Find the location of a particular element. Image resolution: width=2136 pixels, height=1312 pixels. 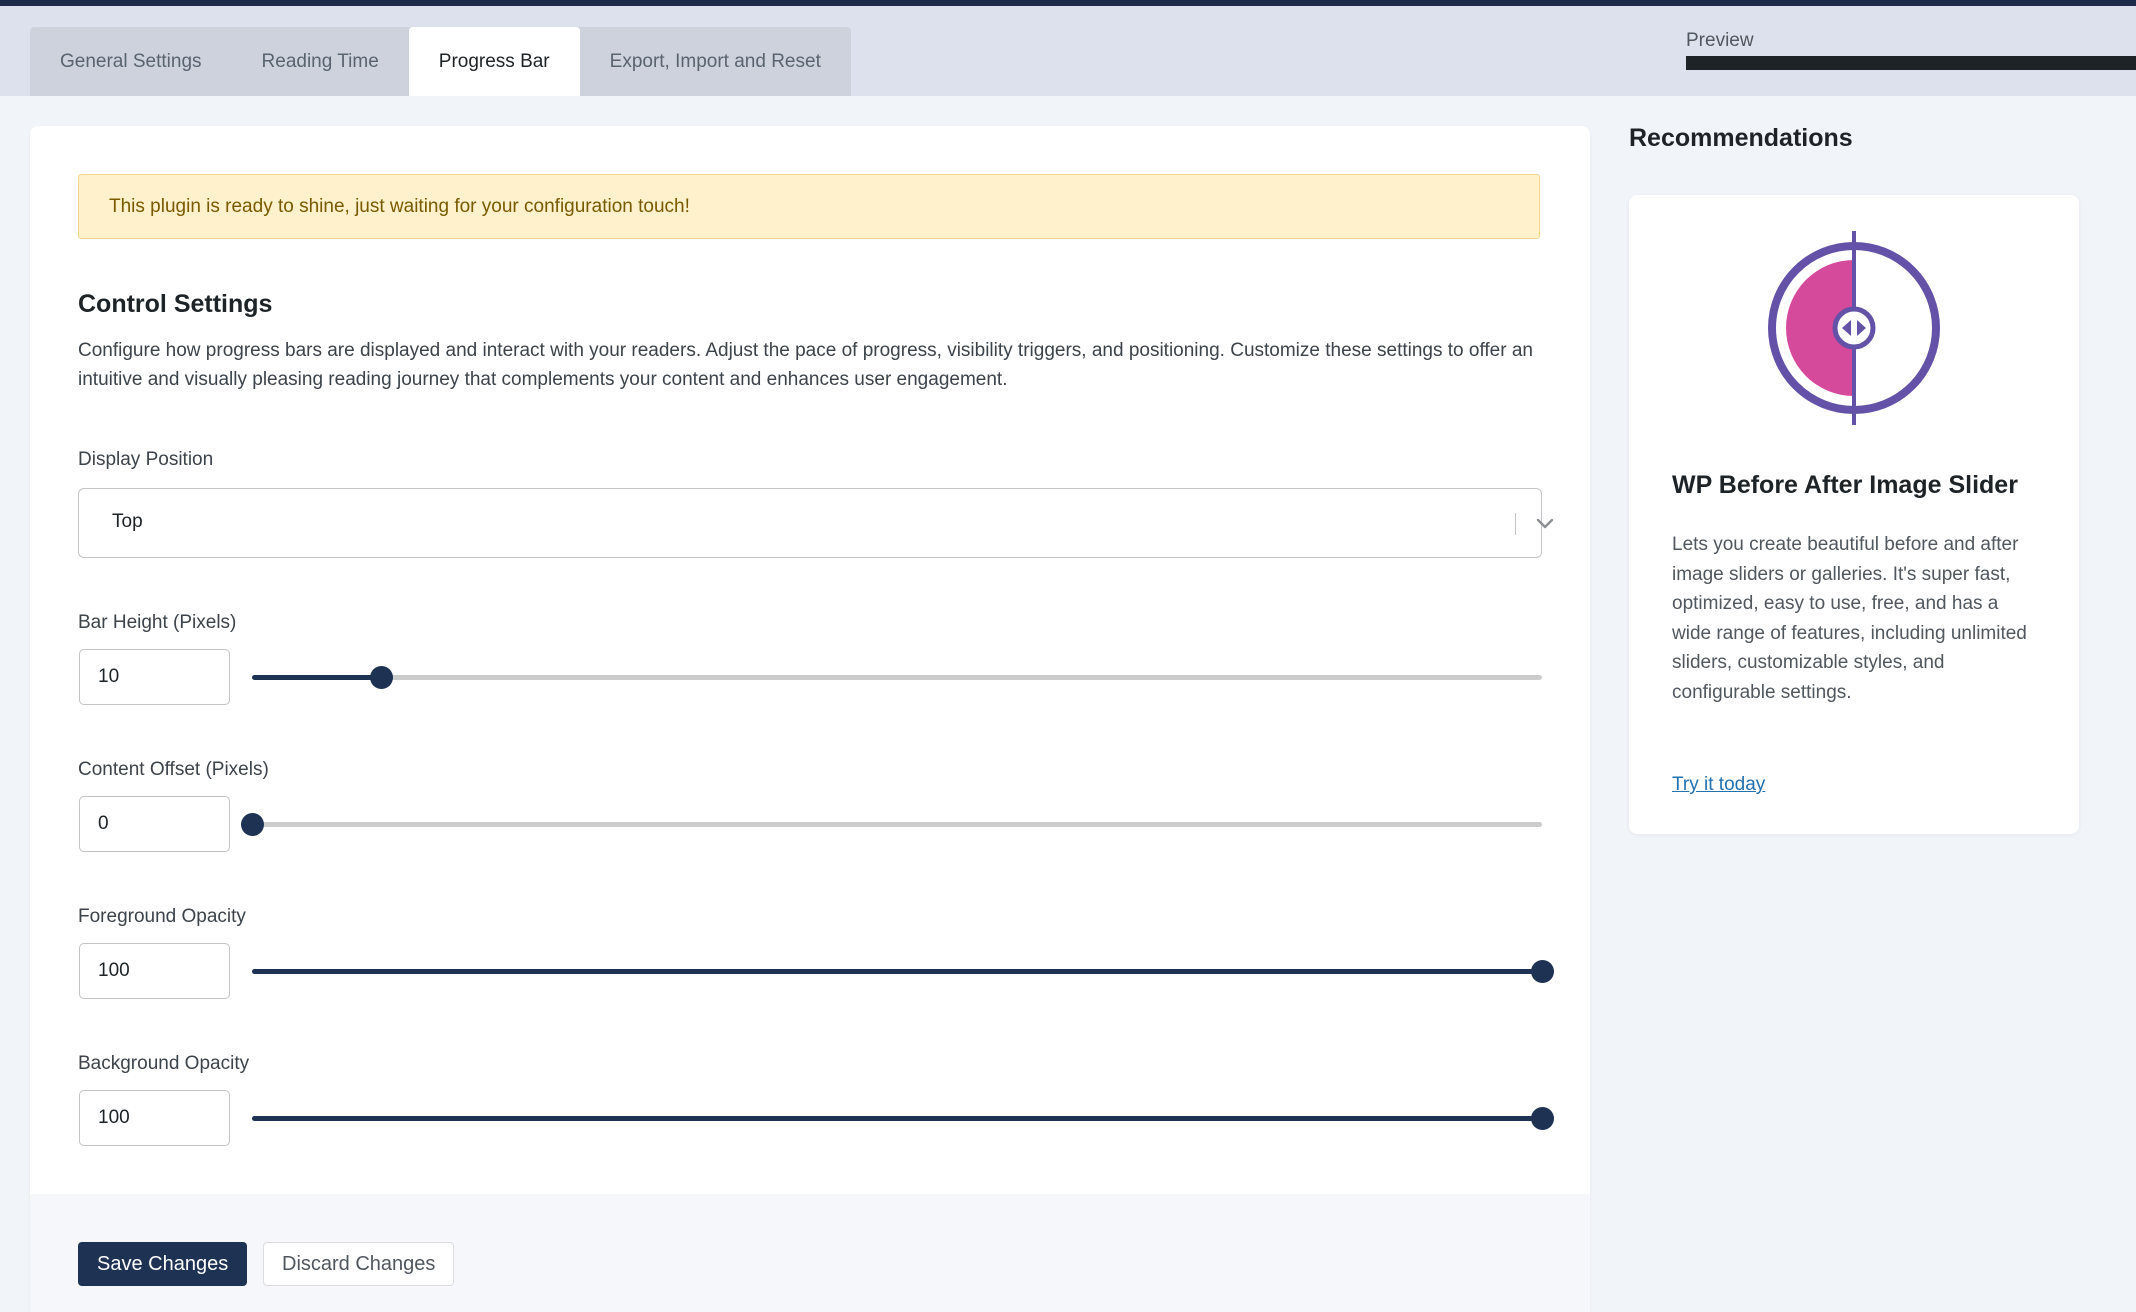

display-position-select: Top is located at coordinates (816, 523).